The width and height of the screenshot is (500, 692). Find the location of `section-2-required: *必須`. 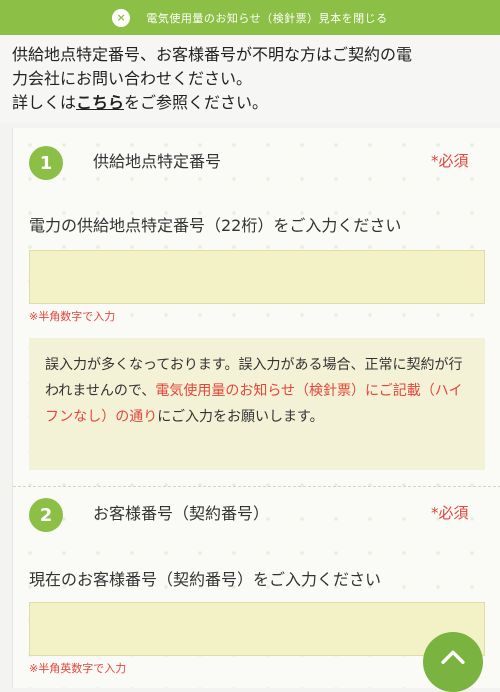

section-2-required: *必須 is located at coordinates (450, 513).